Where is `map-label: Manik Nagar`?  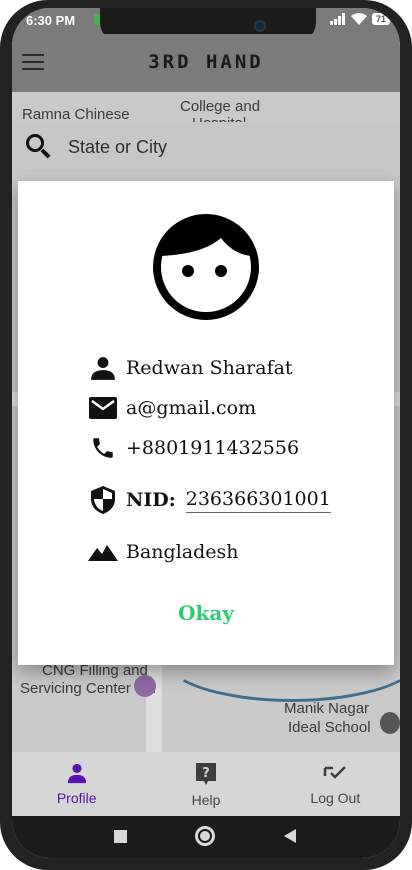 map-label: Manik Nagar is located at coordinates (327, 708).